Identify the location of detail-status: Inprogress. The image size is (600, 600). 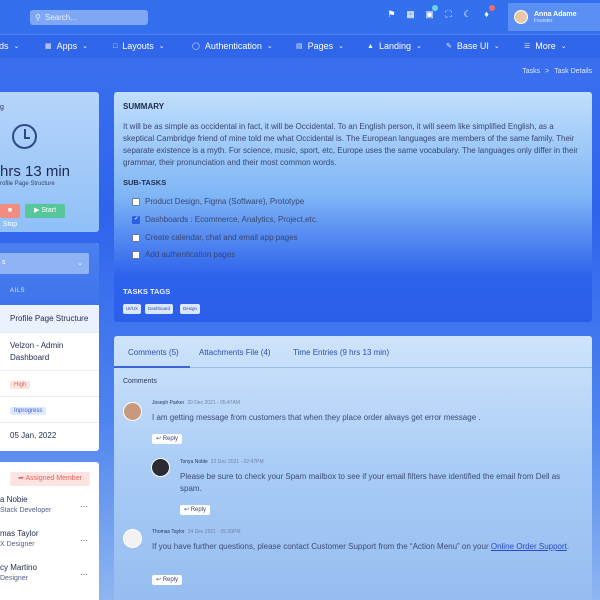
(49, 410).